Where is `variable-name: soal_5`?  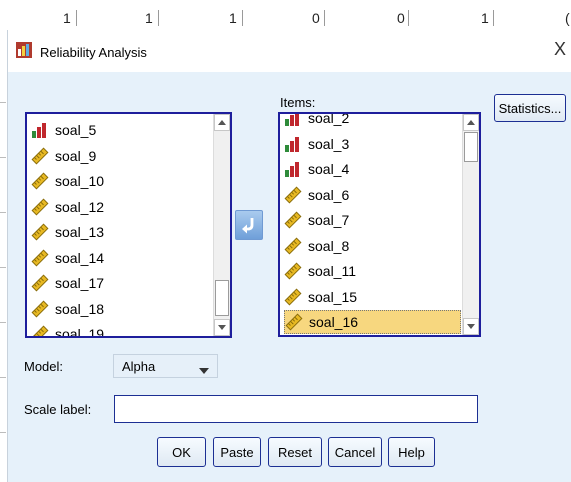
variable-name: soal_5 is located at coordinates (76, 130).